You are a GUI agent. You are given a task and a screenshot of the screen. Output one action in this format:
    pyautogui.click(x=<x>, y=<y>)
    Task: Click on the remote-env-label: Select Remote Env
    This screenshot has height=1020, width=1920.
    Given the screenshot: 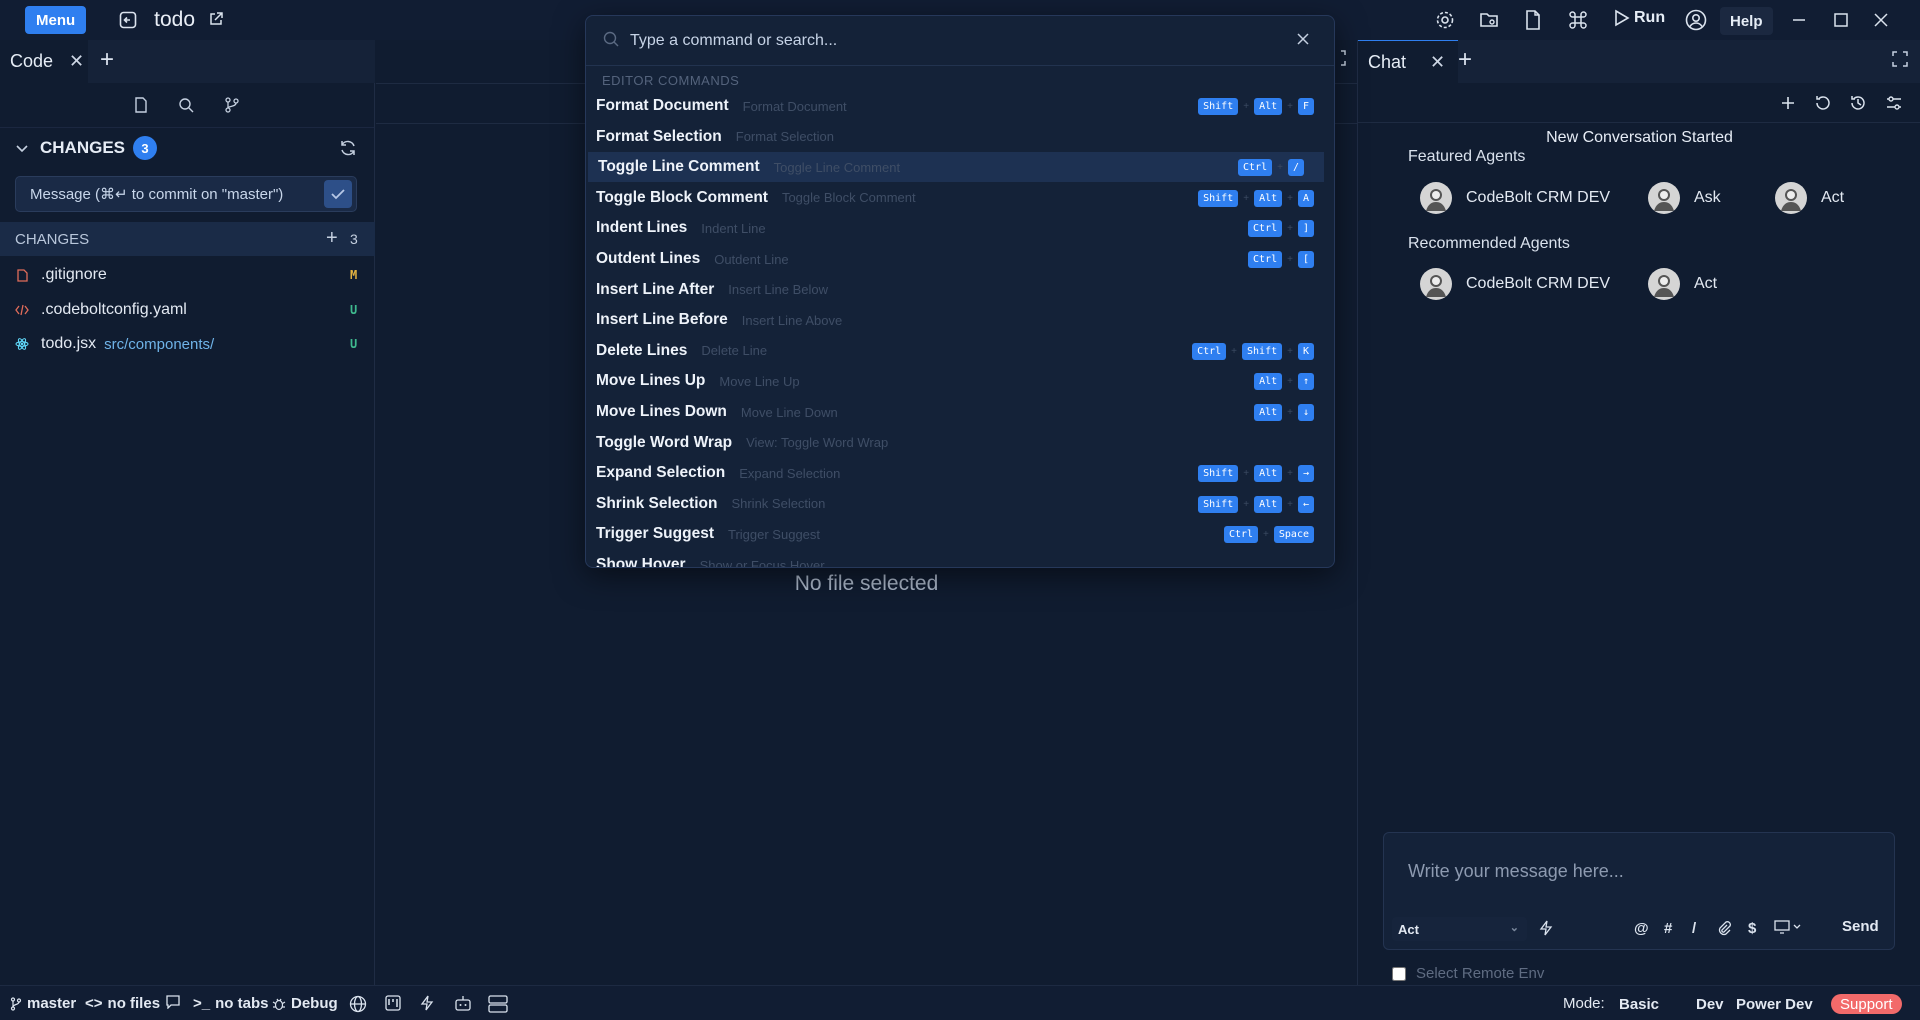 What is the action you would take?
    pyautogui.click(x=1480, y=973)
    